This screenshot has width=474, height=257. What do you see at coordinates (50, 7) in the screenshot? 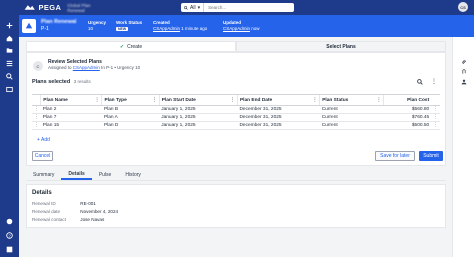
I see `logo-text: PEGA` at bounding box center [50, 7].